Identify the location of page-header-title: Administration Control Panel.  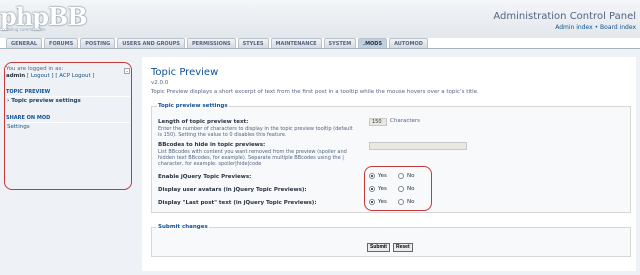
(564, 16).